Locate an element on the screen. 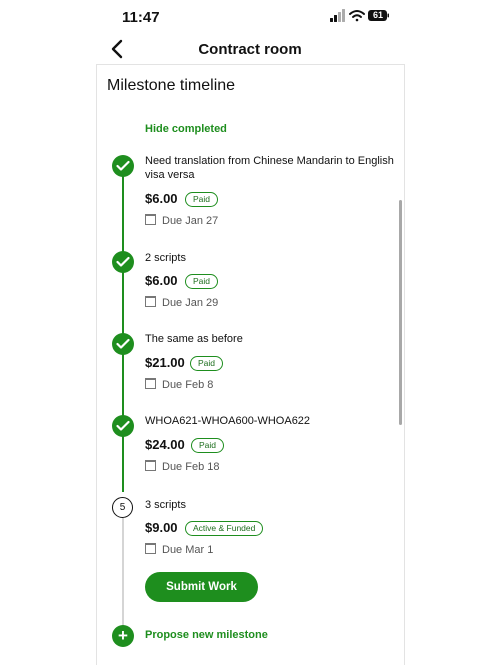  milestone-due: Due Jan 27 is located at coordinates (181, 220).